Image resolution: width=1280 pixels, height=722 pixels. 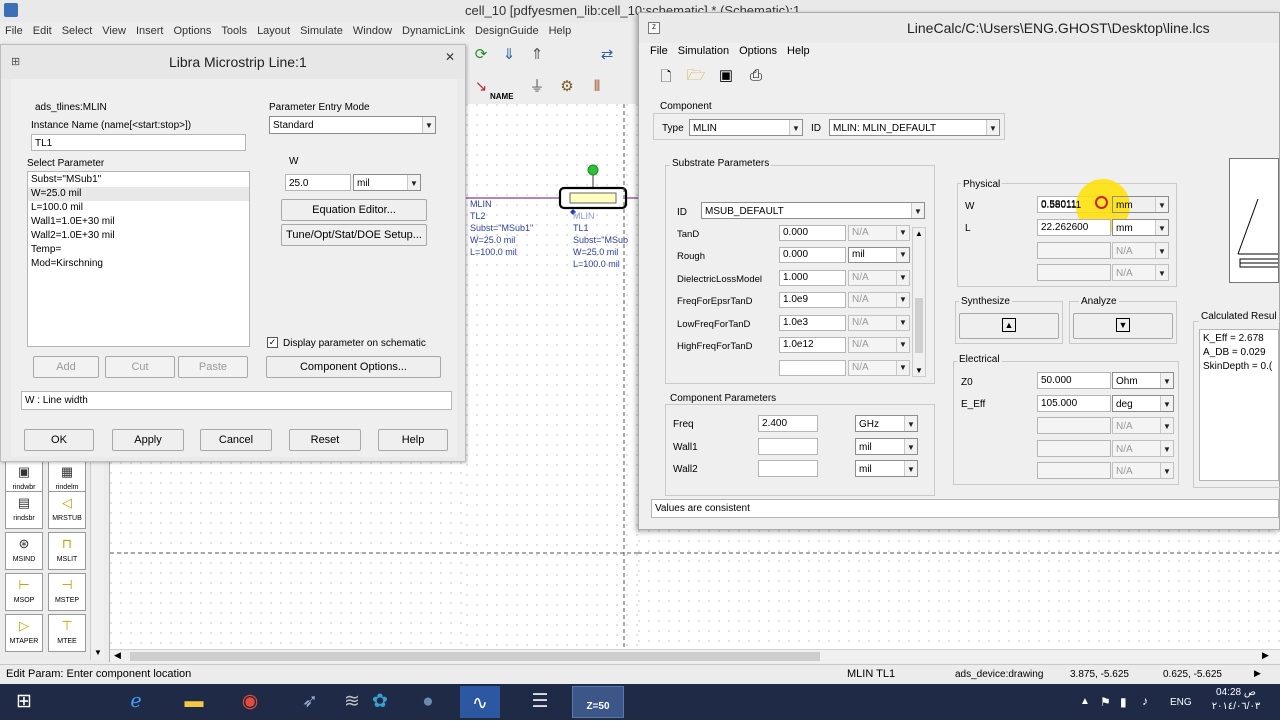 I want to click on freq-unit-select: GHz ▼, so click(x=886, y=423).